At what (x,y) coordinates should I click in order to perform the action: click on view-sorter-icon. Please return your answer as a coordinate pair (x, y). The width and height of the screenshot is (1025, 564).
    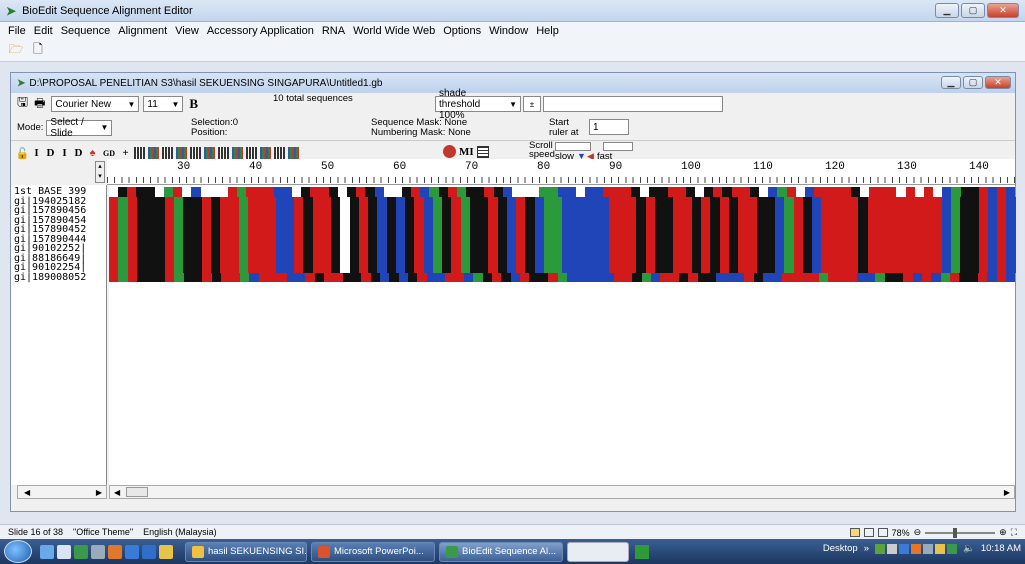
    Looking at the image, I should click on (868, 532).